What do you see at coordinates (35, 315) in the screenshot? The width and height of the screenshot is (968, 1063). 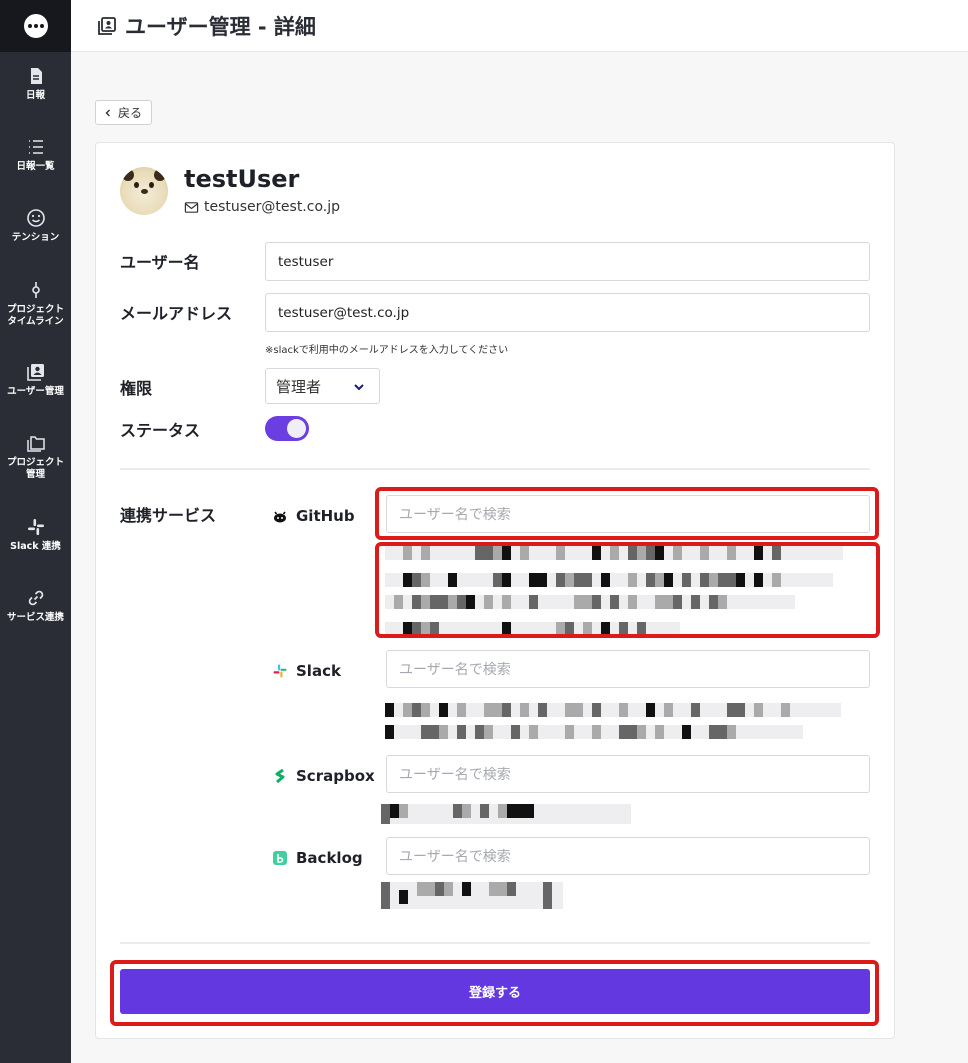 I see `sidebar-item-label: プロジェクト タイムライン` at bounding box center [35, 315].